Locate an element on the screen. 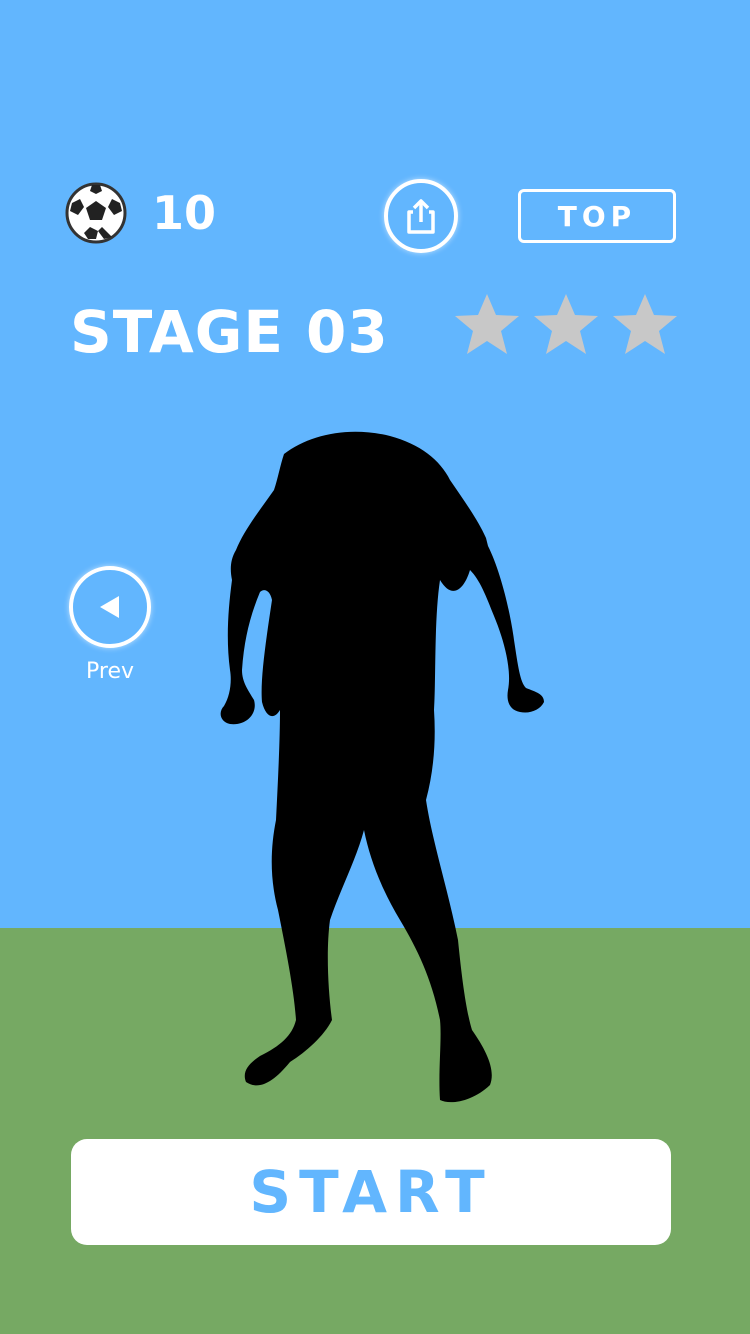 The height and width of the screenshot is (1334, 750). triangle-left-icon is located at coordinates (109, 607).